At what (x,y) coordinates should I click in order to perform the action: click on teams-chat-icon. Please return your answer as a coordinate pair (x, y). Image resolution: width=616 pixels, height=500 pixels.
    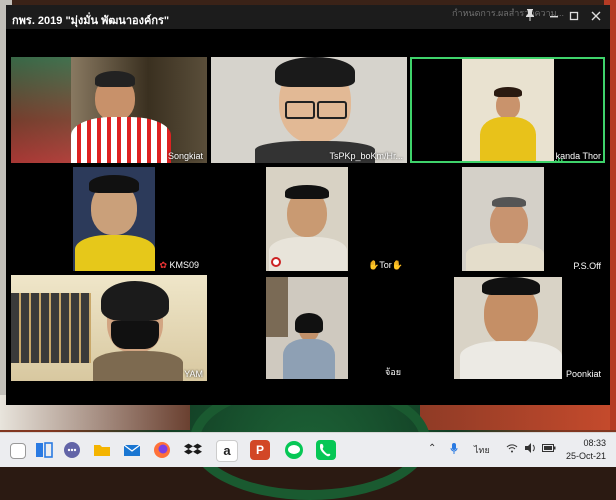
    Looking at the image, I should click on (72, 450).